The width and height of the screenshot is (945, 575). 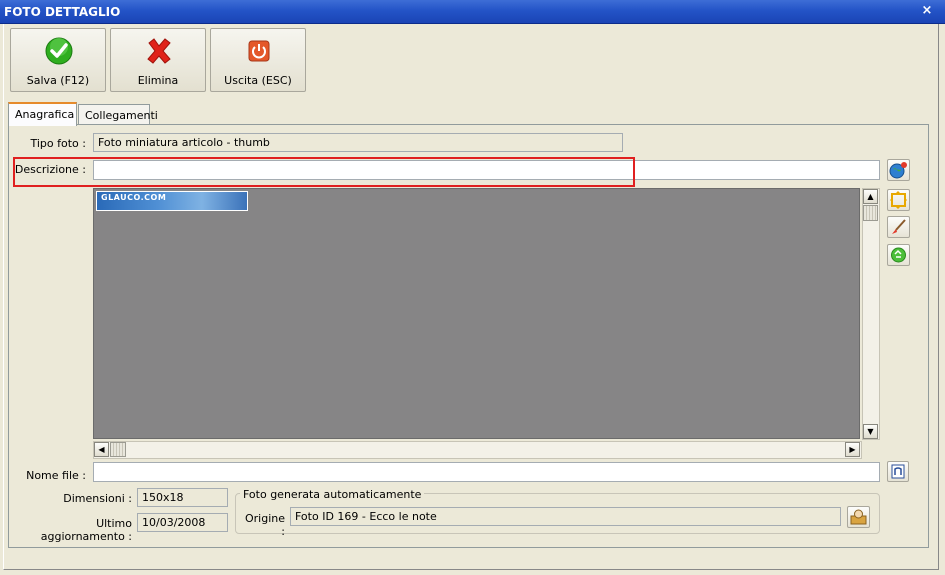 I want to click on brush-icon, so click(x=899, y=226).